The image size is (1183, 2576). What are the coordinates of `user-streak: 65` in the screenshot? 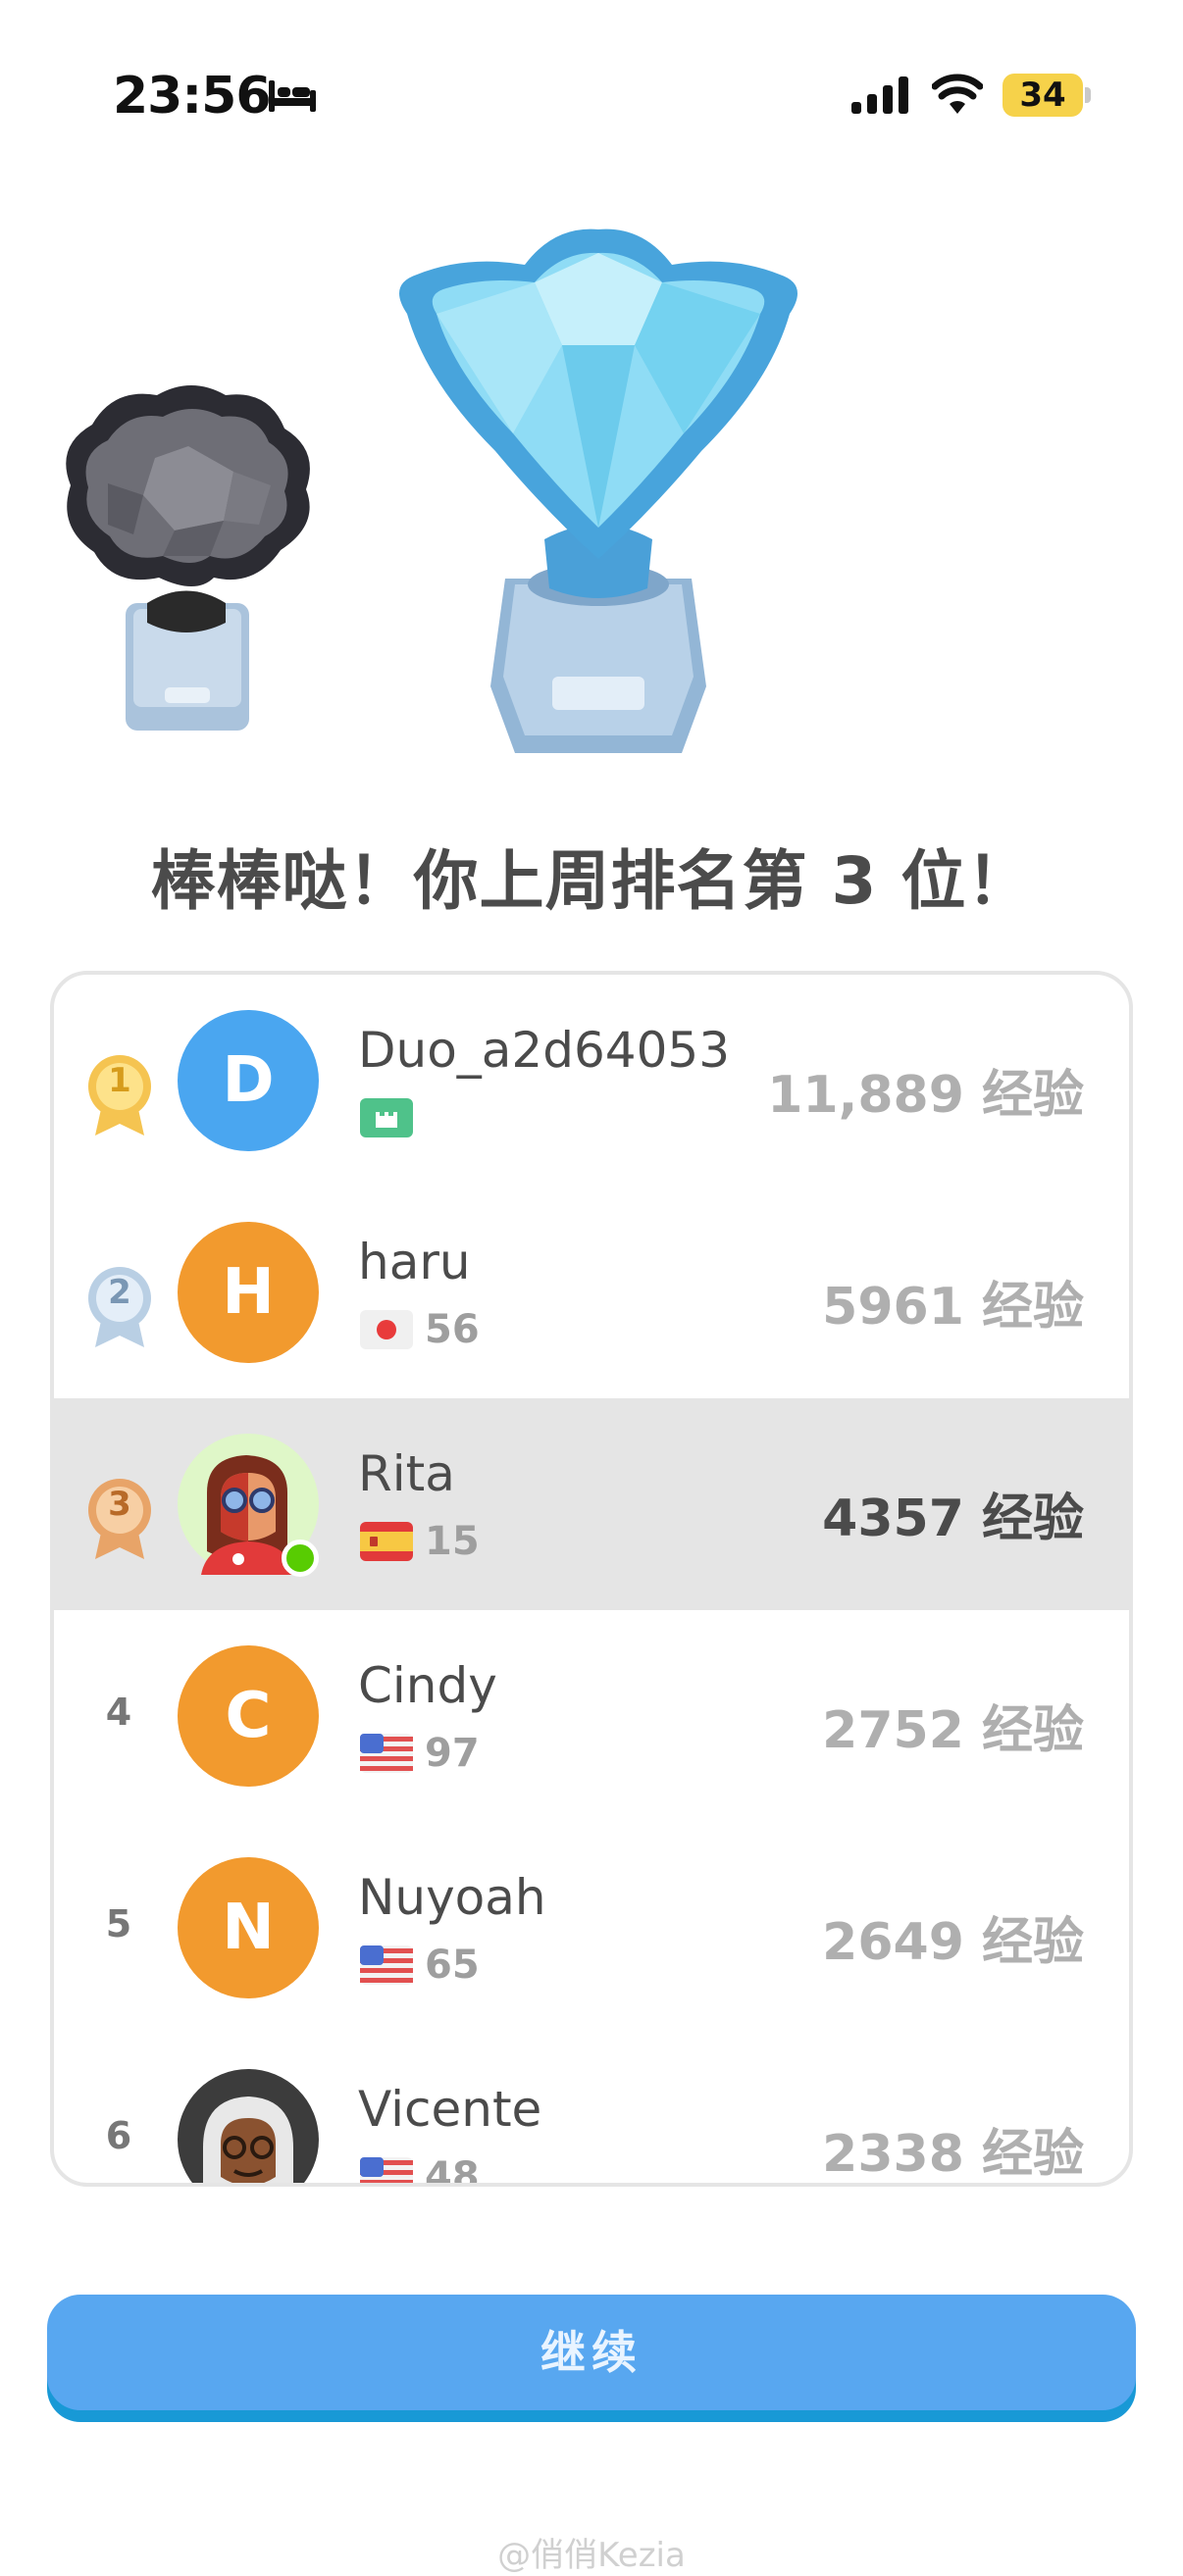 It's located at (453, 1966).